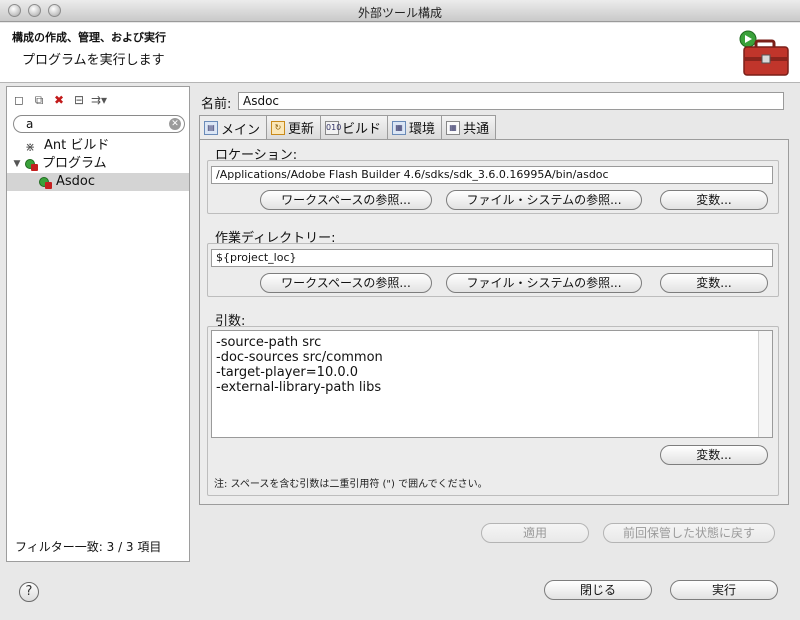 This screenshot has height=620, width=800. I want to click on toolbox-run-icon, so click(764, 53).